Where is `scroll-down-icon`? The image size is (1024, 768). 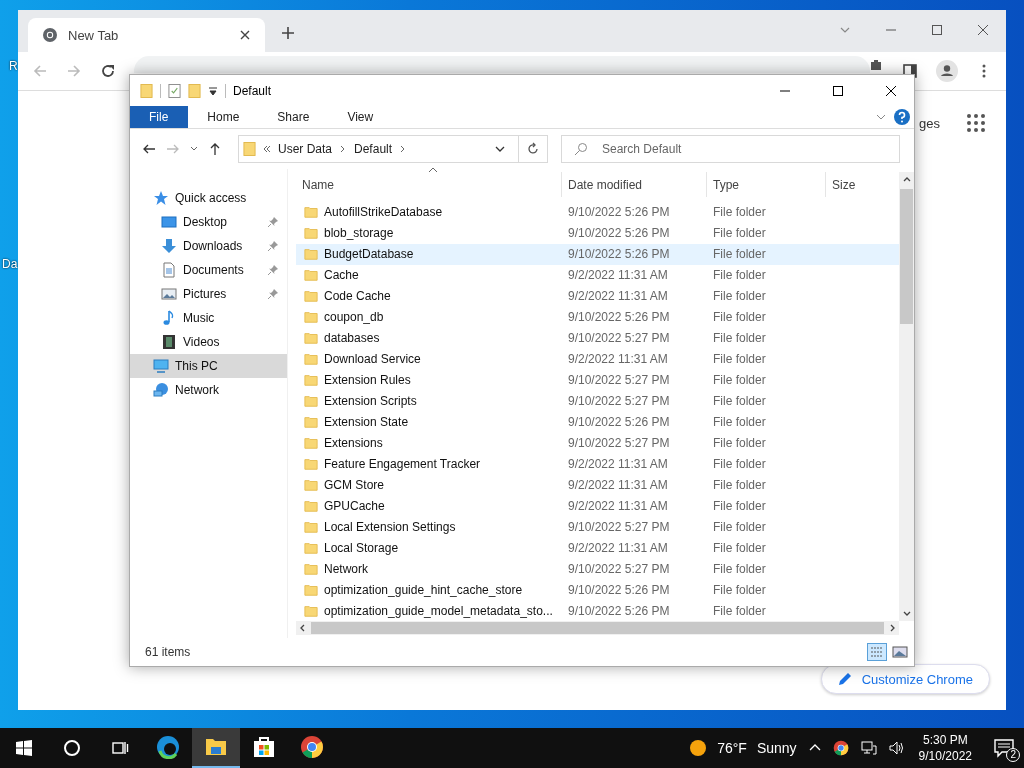
scroll-down-icon is located at coordinates (906, 613).